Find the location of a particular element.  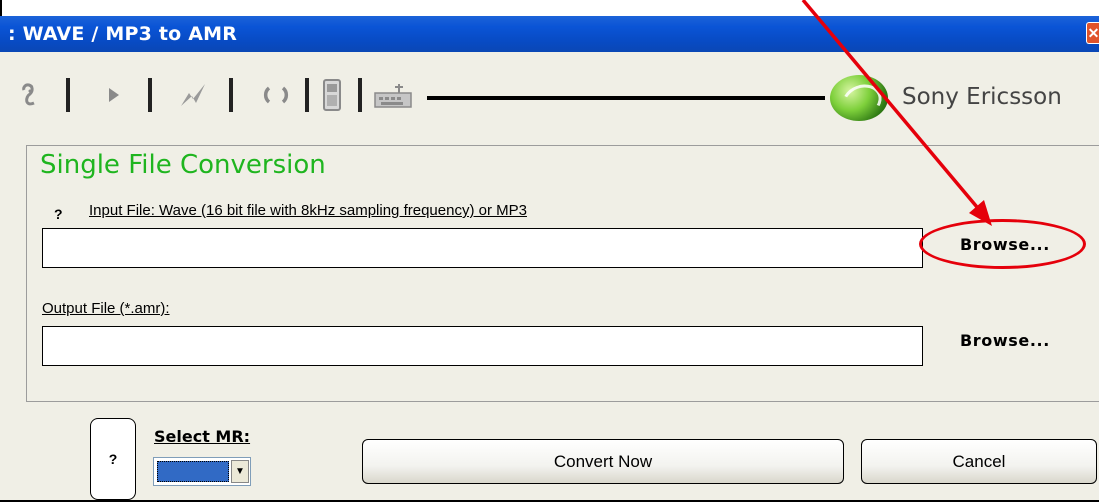

output-file-label: Output File (*.amr): is located at coordinates (106, 308).